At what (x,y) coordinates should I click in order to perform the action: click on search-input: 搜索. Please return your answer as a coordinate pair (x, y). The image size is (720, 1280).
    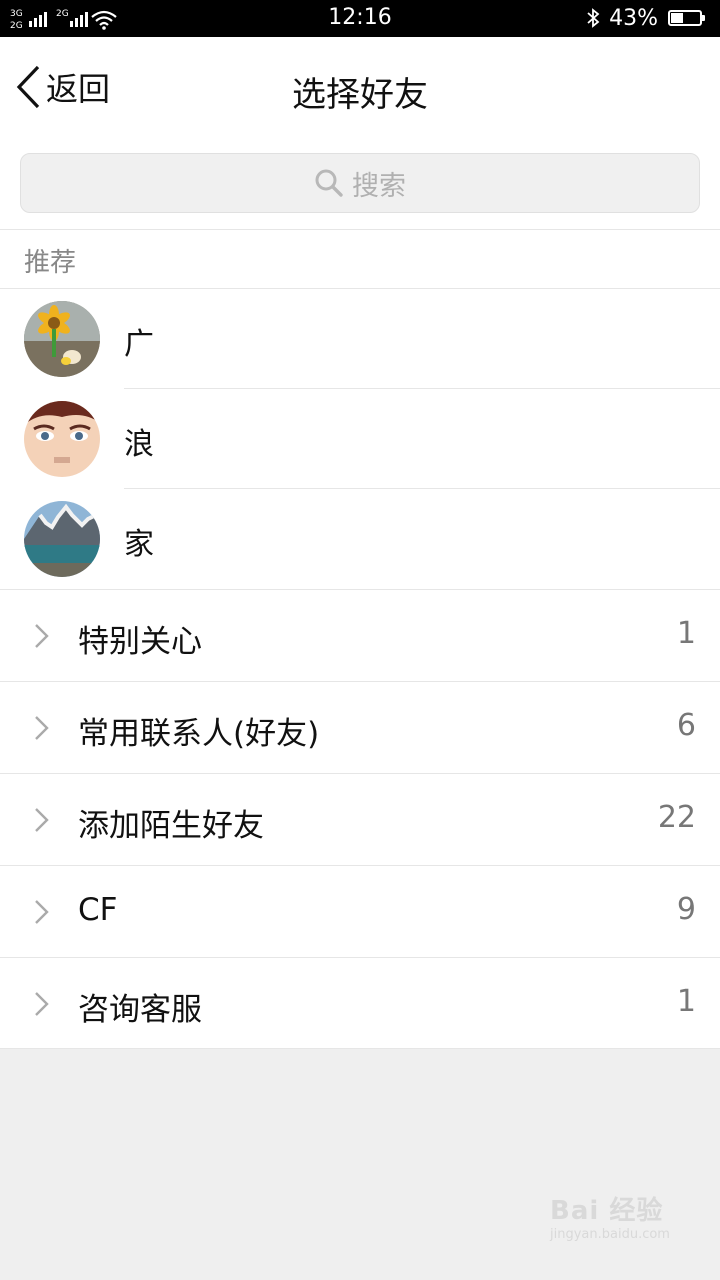
    Looking at the image, I should click on (360, 183).